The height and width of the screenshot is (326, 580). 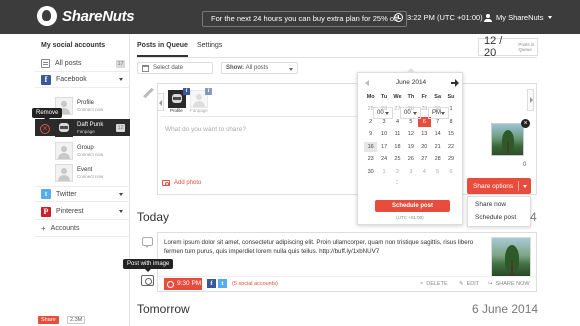 I want to click on calendar-day: 26, so click(x=410, y=159).